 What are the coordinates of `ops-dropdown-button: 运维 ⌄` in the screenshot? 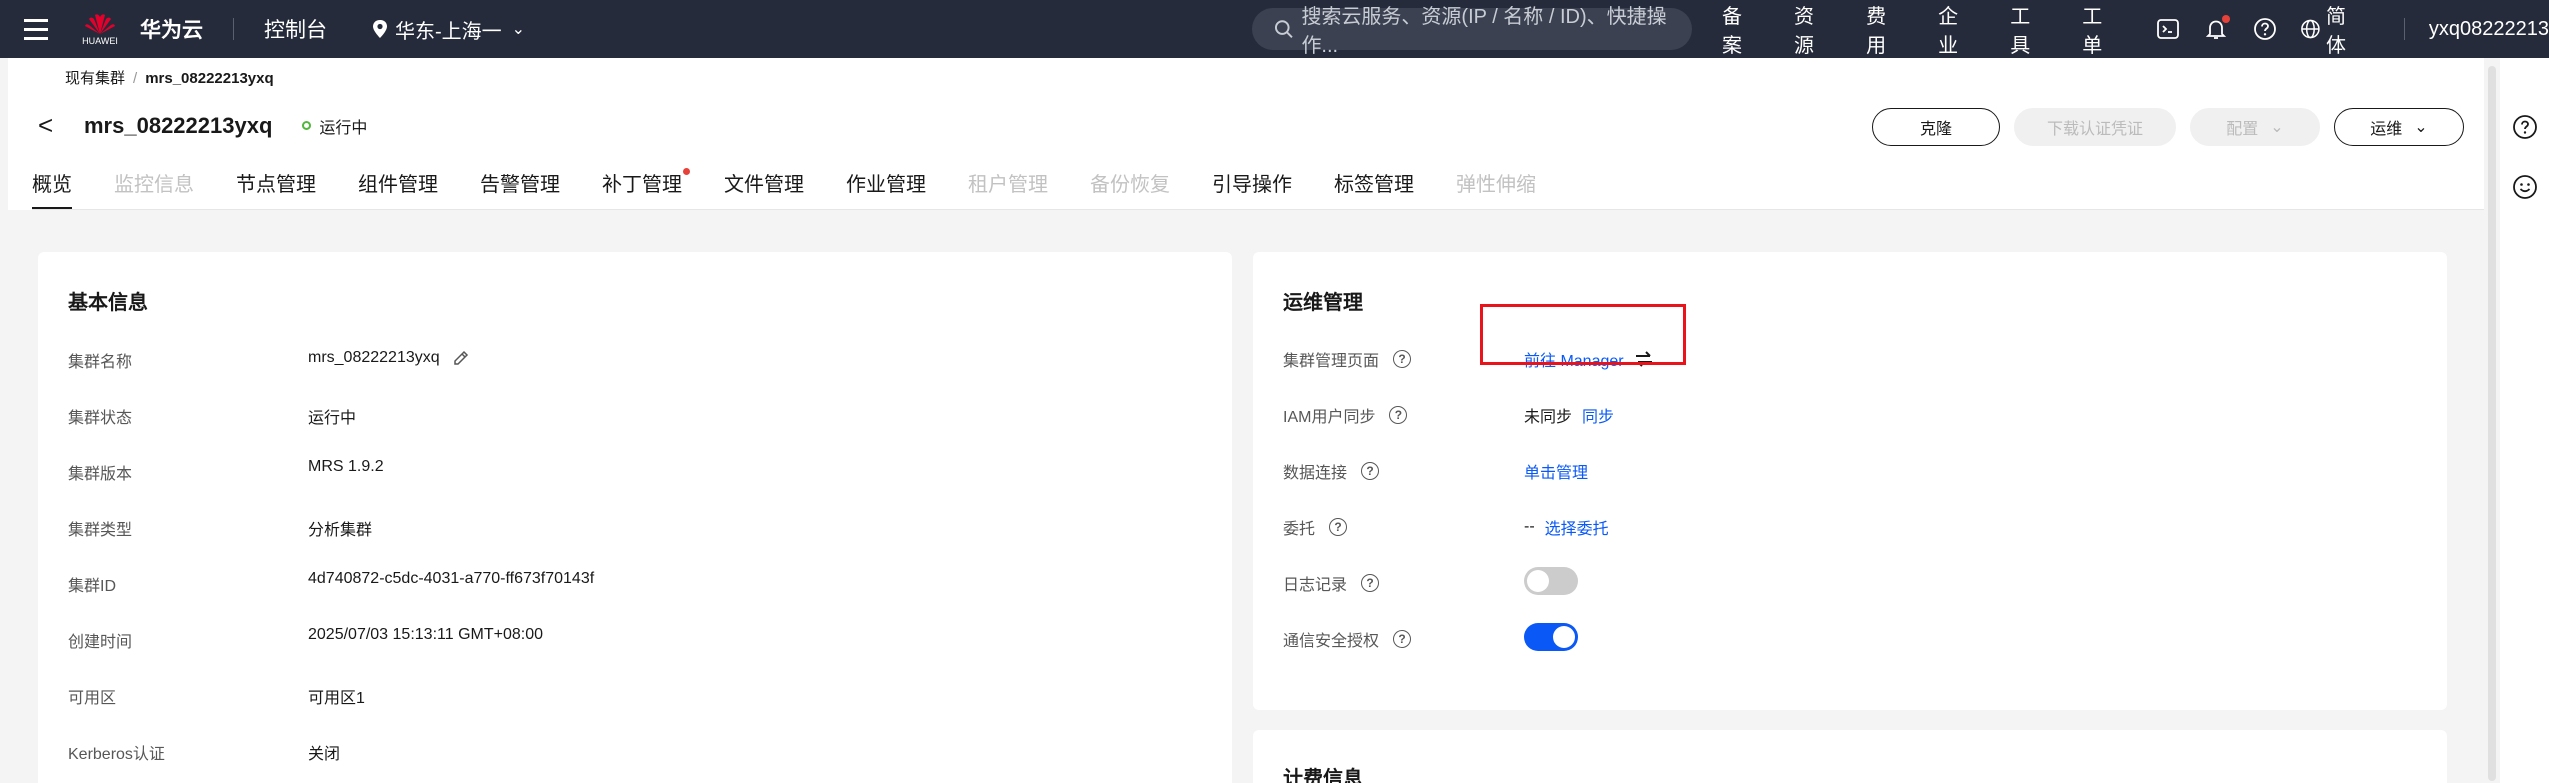 It's located at (2399, 127).